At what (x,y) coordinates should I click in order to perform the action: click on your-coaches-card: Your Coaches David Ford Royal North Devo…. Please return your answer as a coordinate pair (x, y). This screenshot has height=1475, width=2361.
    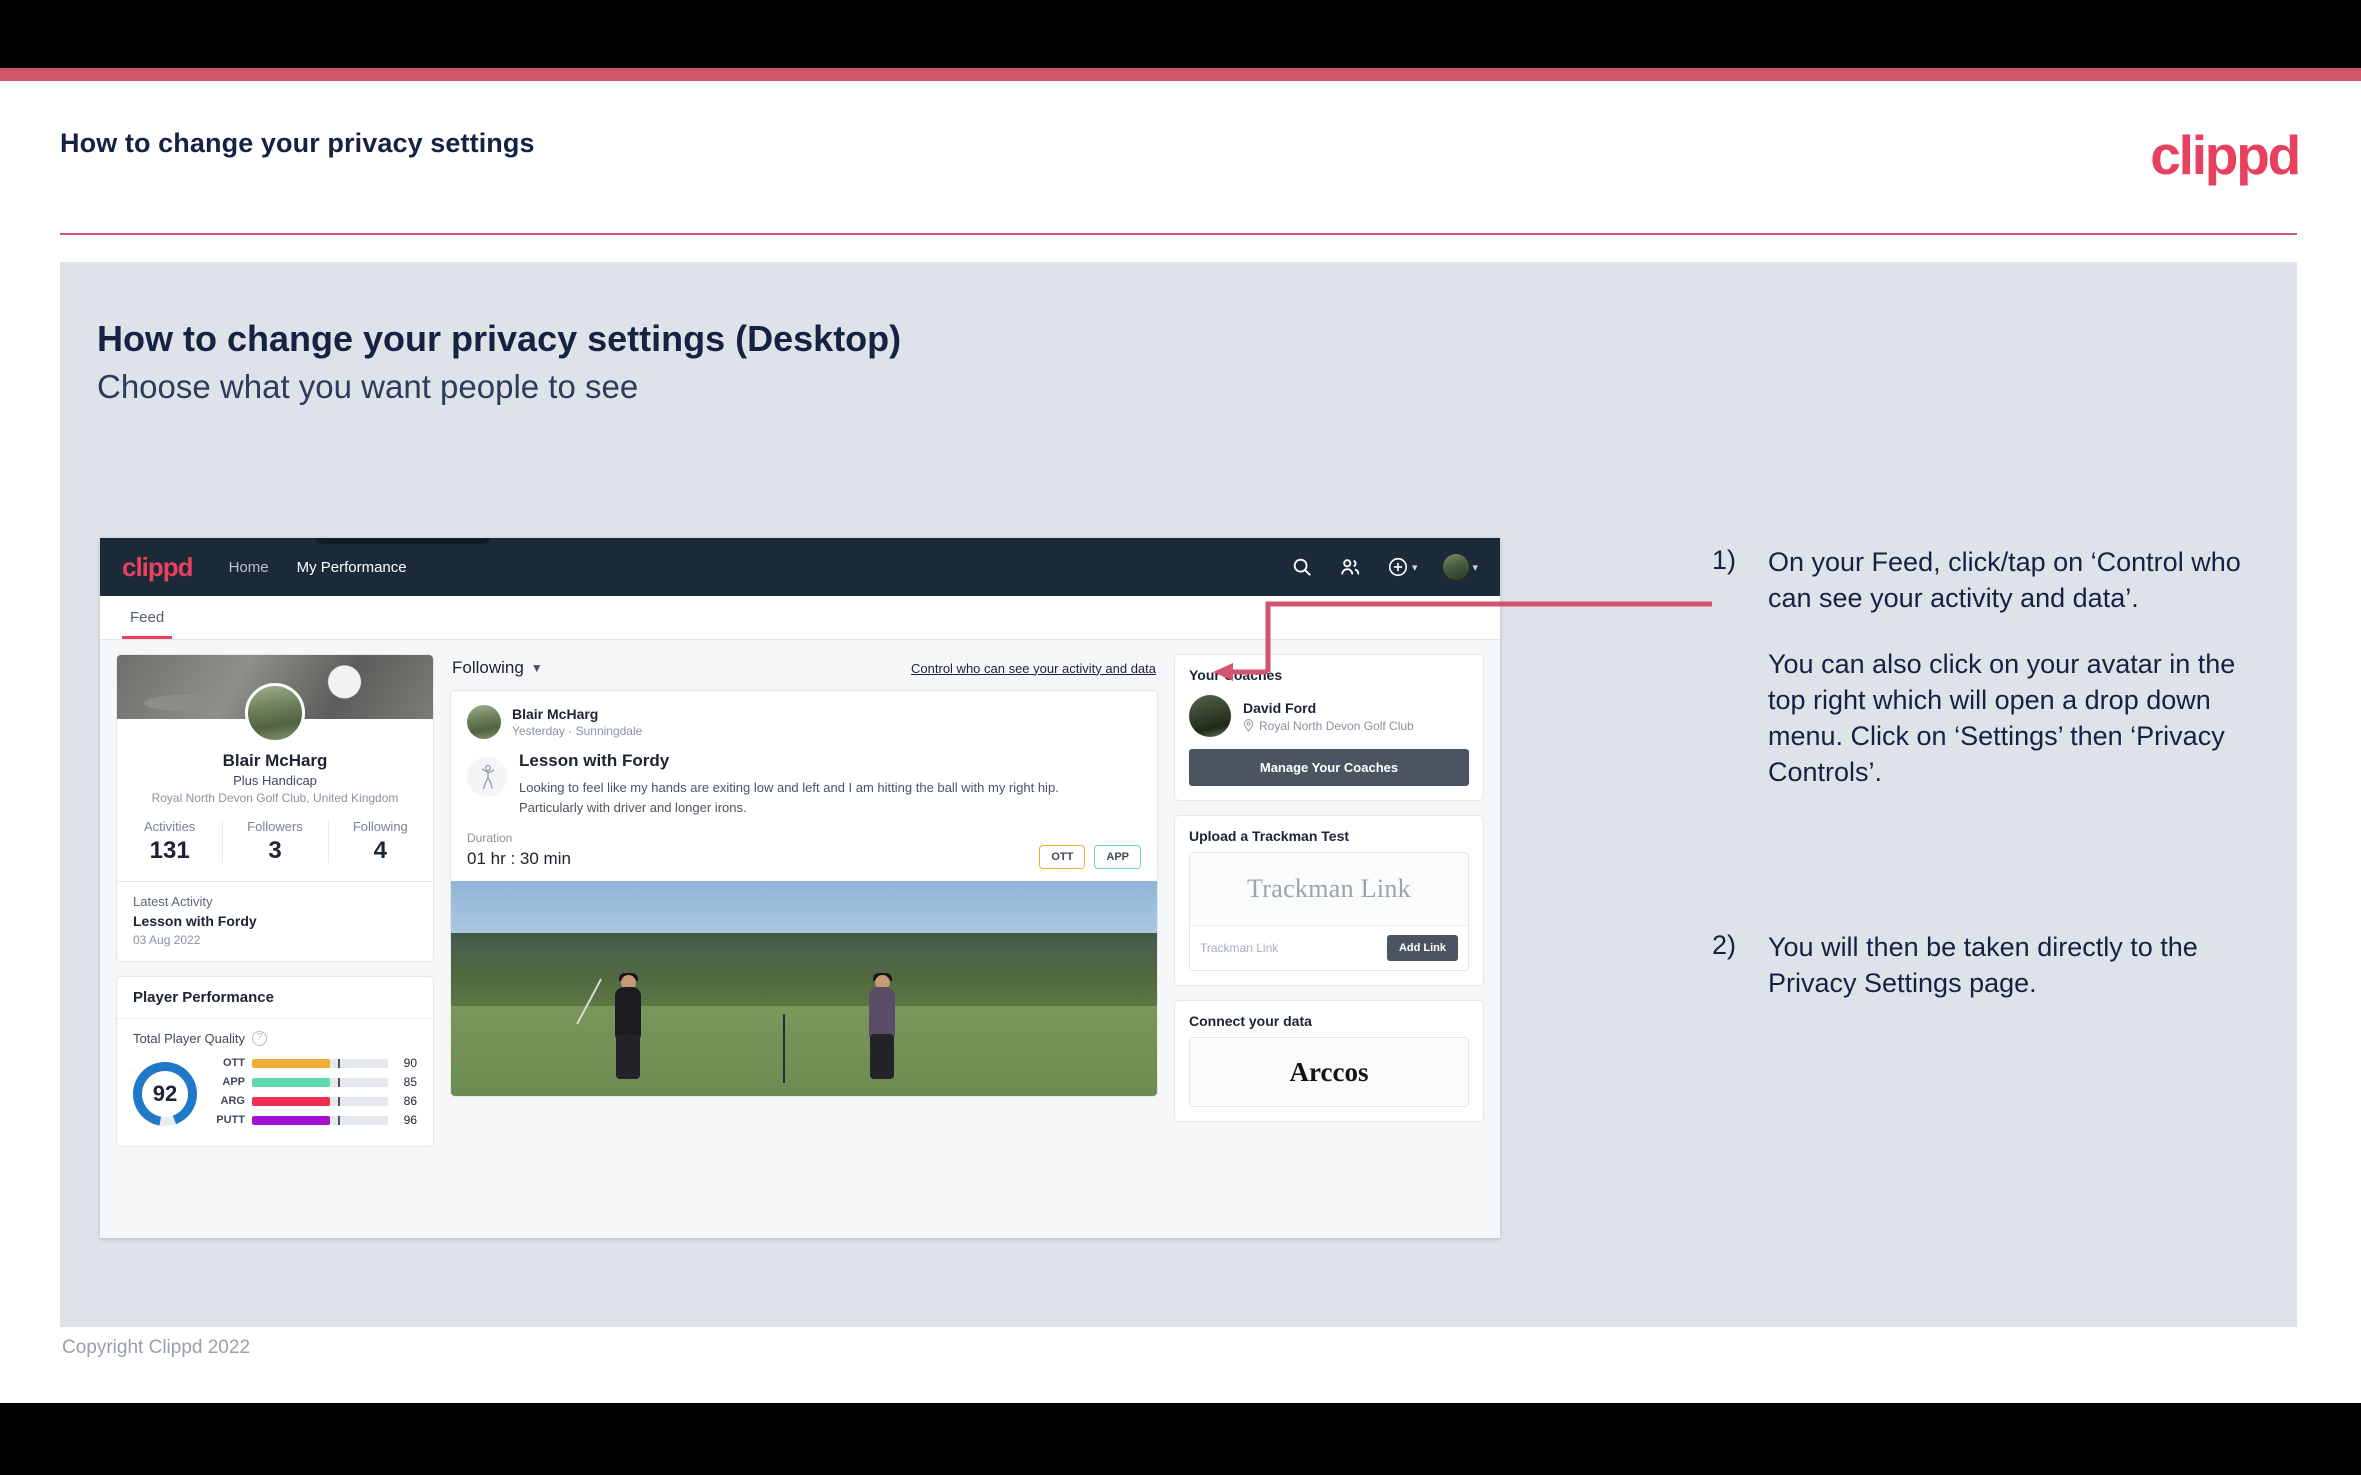
    Looking at the image, I should click on (1329, 727).